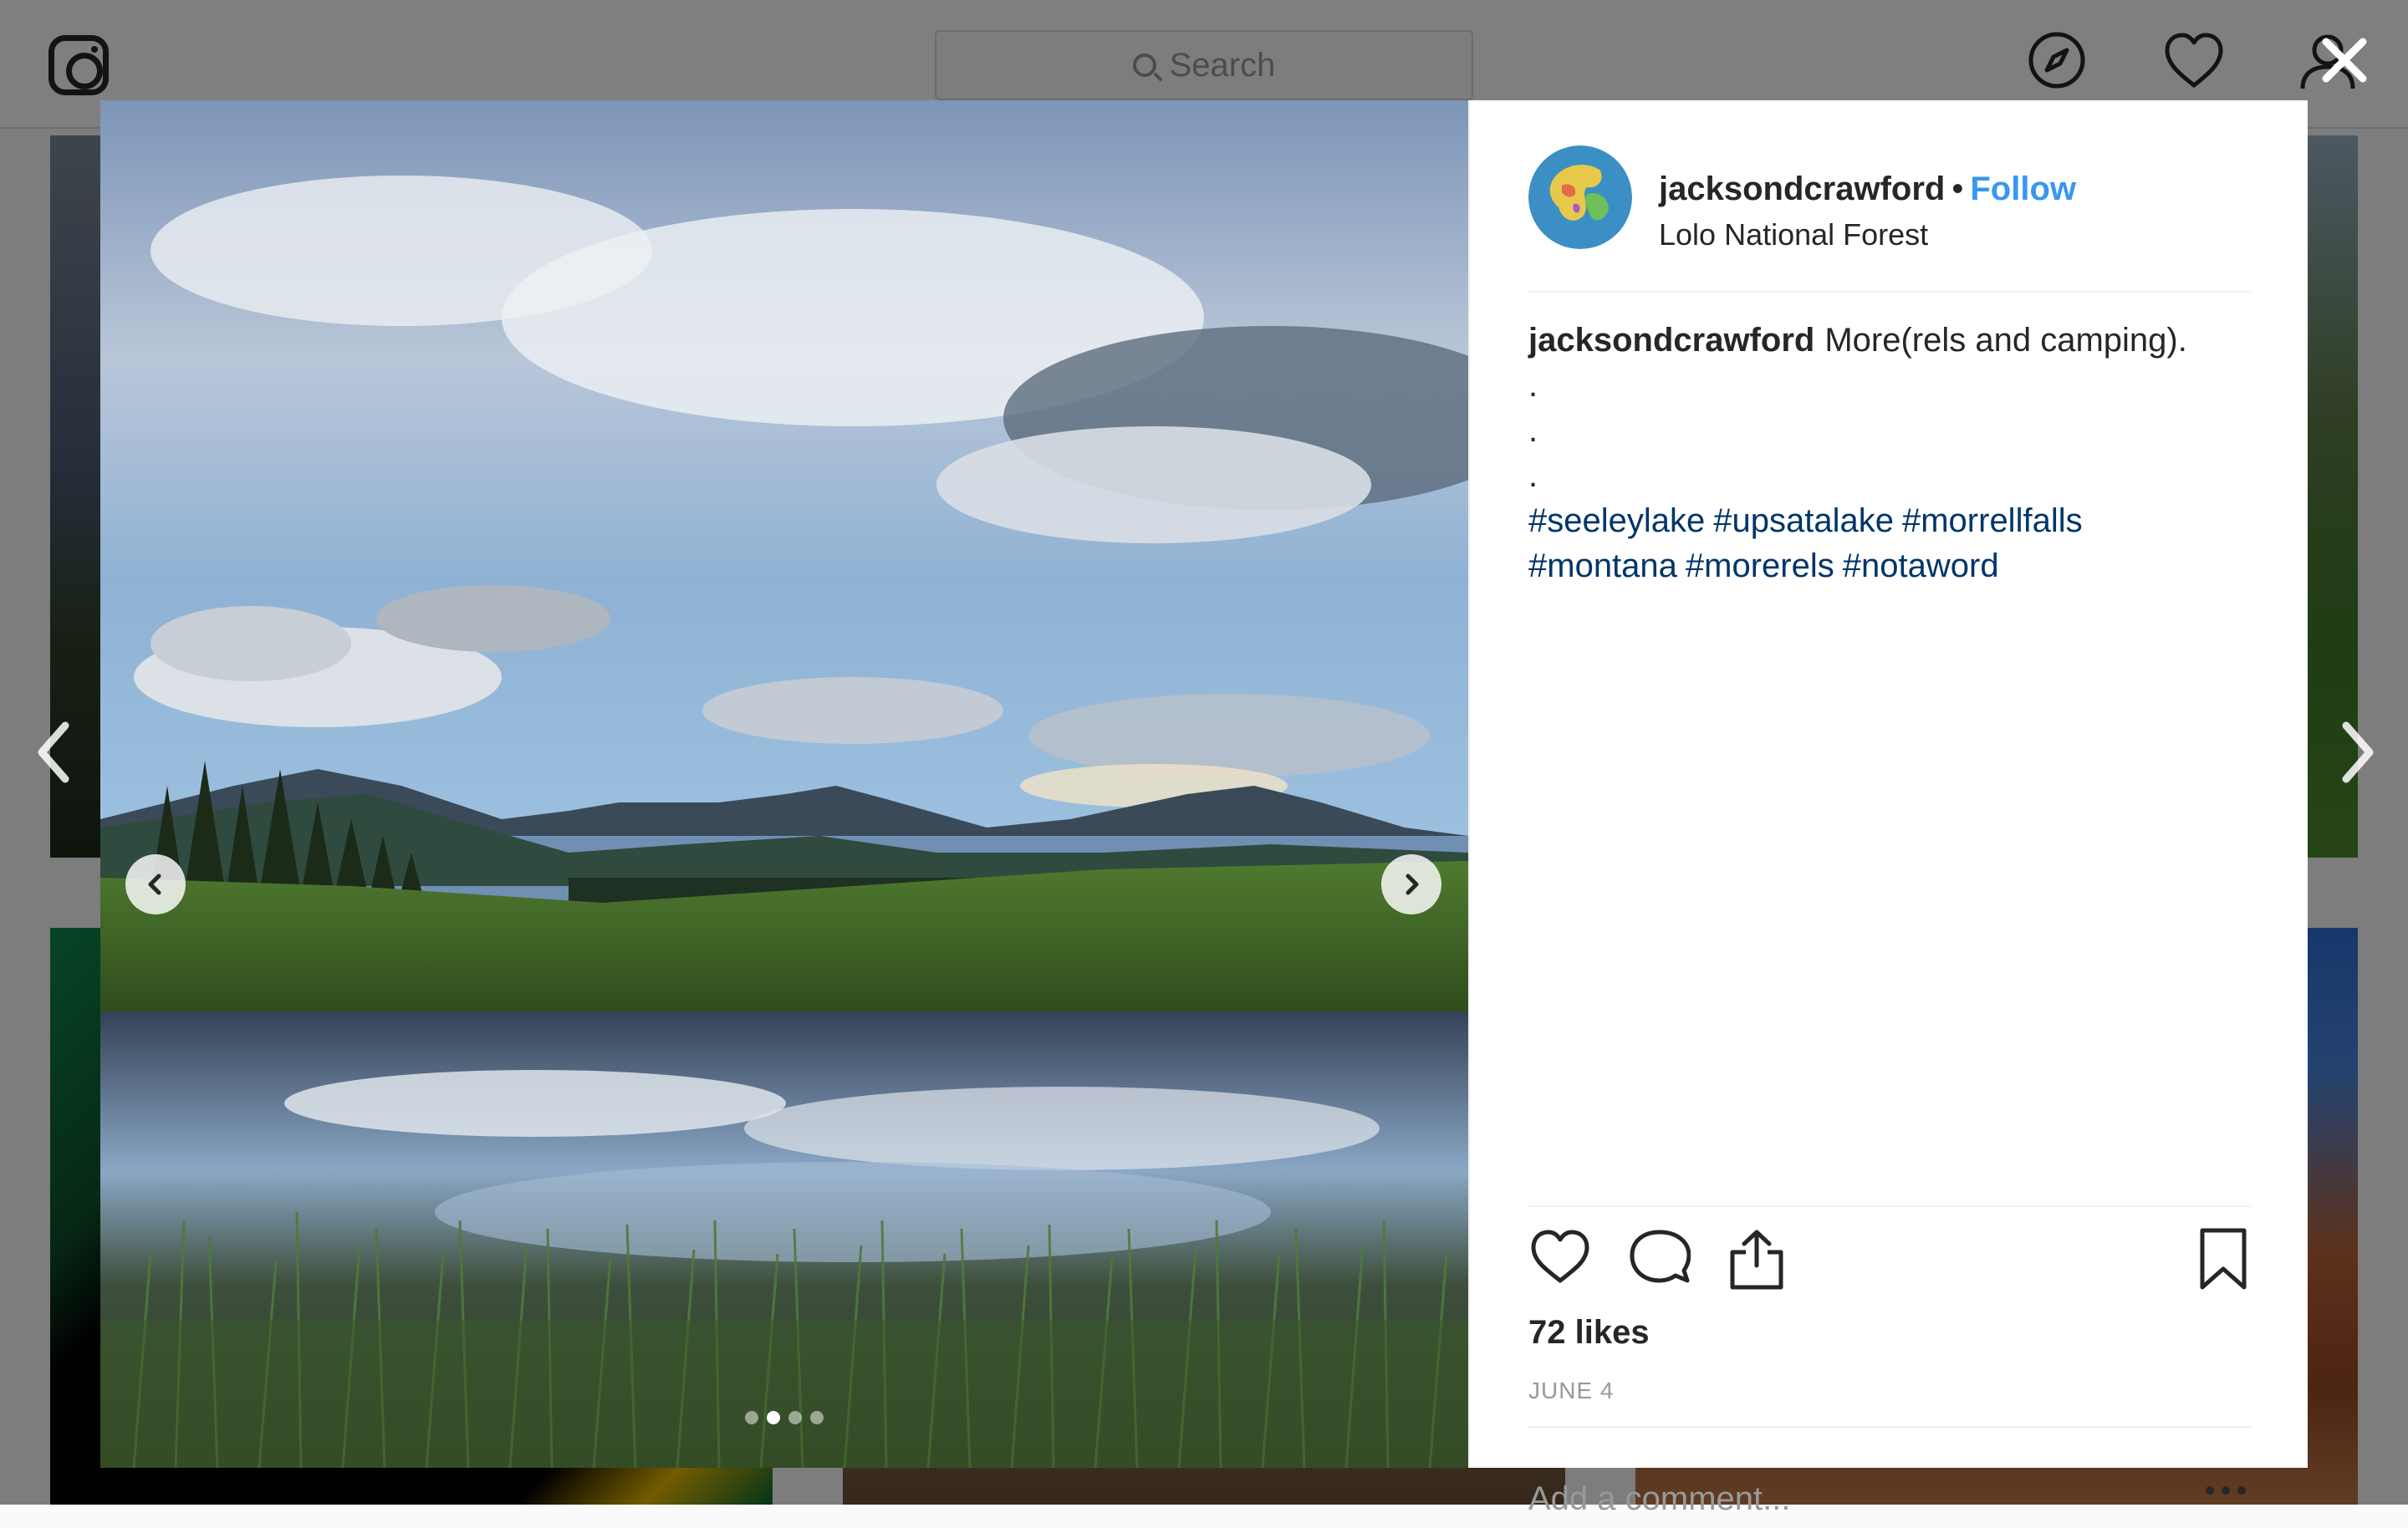  I want to click on chevron-right-icon, so click(1413, 884).